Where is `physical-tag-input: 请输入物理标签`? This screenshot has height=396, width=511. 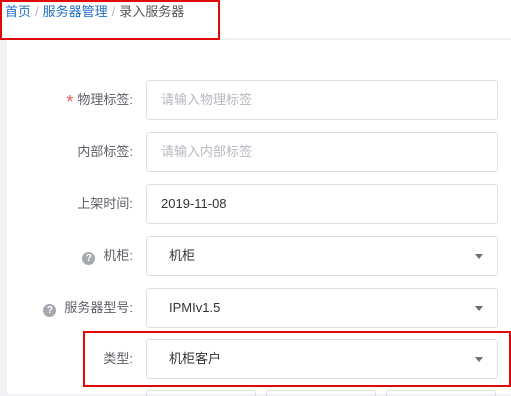
physical-tag-input: 请输入物理标签 is located at coordinates (322, 100).